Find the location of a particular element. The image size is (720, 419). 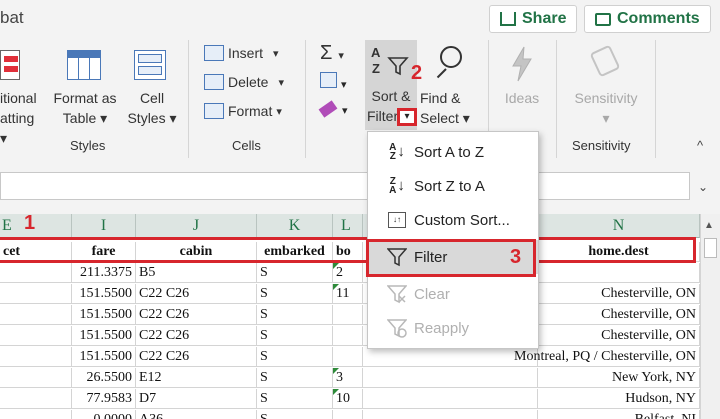

table-cell: A36 is located at coordinates (196, 414).